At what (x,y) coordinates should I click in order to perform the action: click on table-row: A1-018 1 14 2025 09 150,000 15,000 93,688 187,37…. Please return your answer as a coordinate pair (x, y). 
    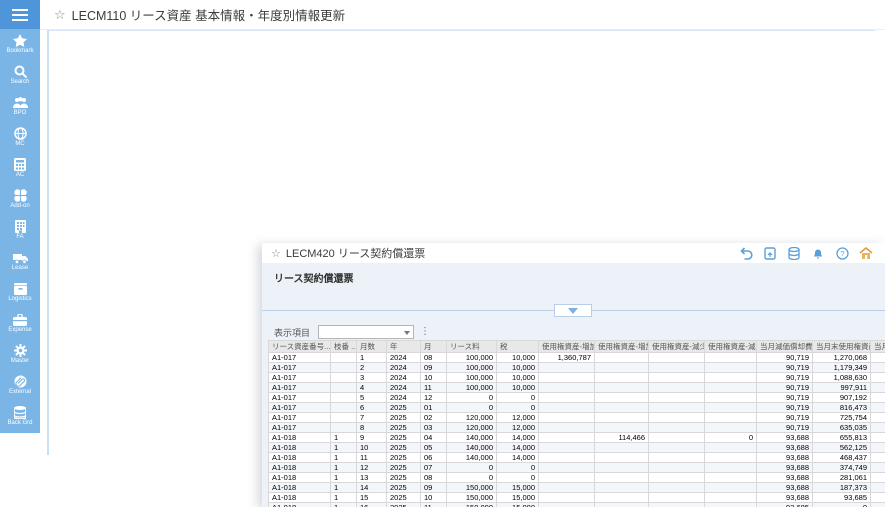
    Looking at the image, I should click on (576, 487).